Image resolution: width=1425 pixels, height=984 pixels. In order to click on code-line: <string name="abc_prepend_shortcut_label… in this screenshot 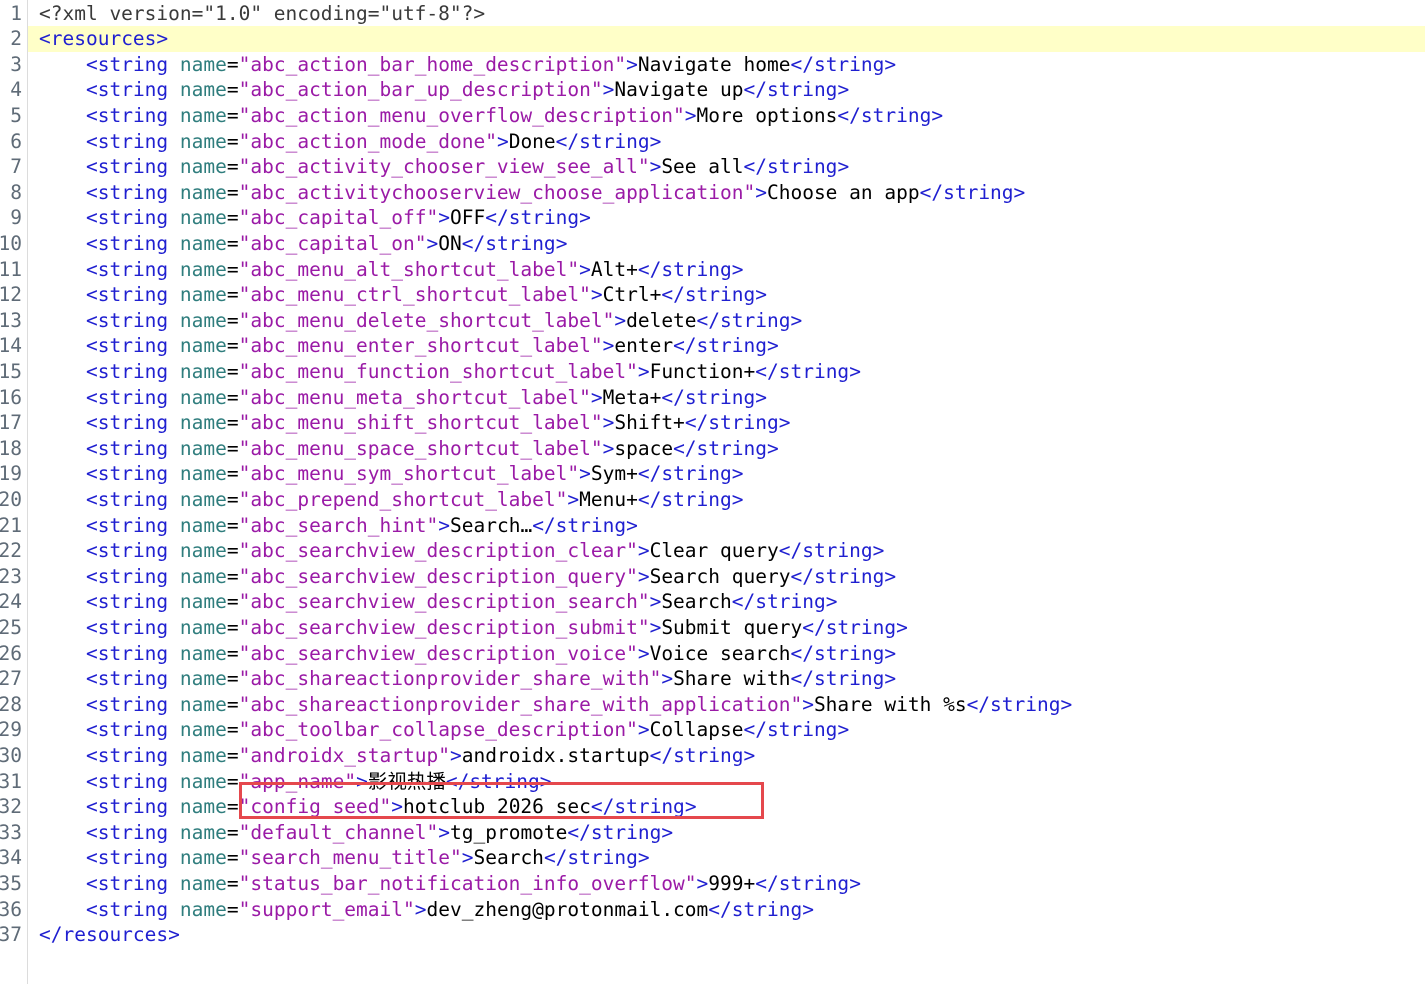, I will do `click(726, 500)`.